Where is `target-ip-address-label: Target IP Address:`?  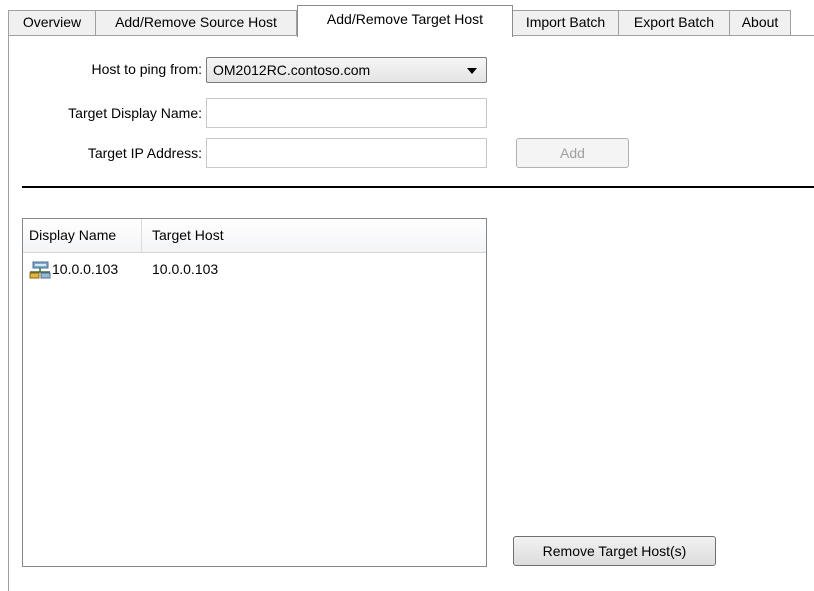
target-ip-address-label: Target IP Address: is located at coordinates (144, 153).